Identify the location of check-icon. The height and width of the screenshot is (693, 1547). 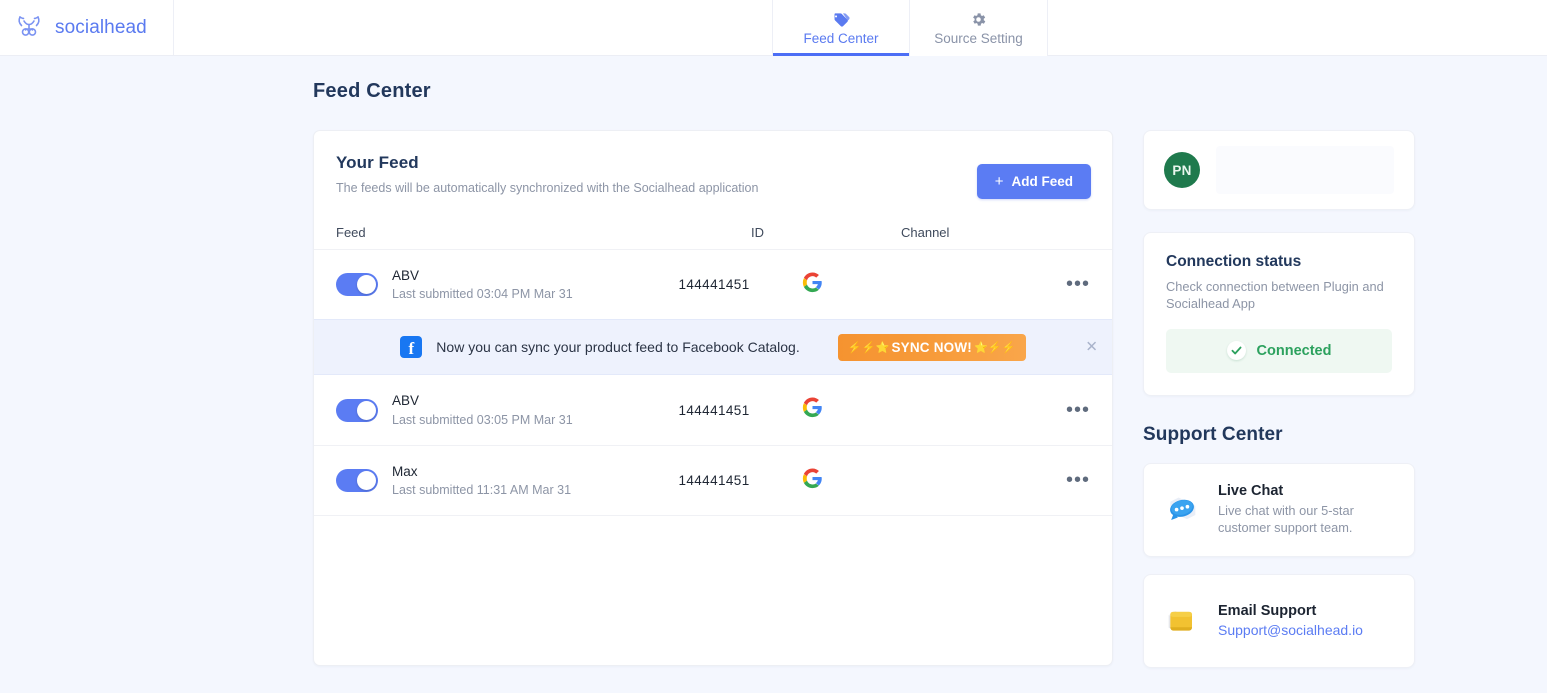
(1236, 351).